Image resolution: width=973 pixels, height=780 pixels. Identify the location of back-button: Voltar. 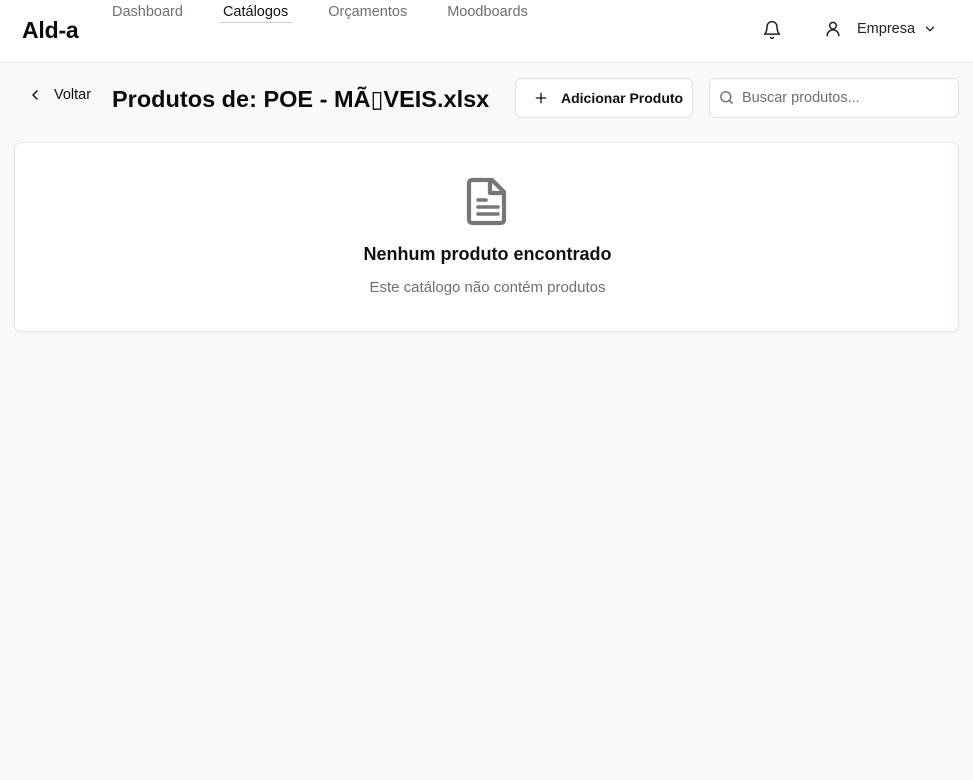
(59, 95).